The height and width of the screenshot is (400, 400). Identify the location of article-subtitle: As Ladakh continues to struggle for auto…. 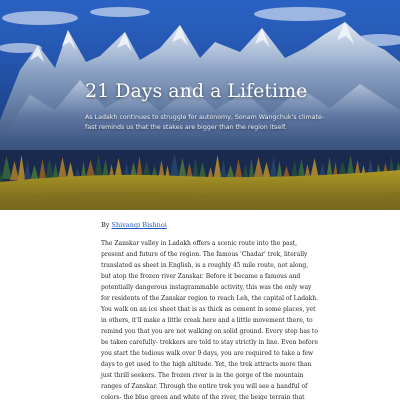
(205, 122).